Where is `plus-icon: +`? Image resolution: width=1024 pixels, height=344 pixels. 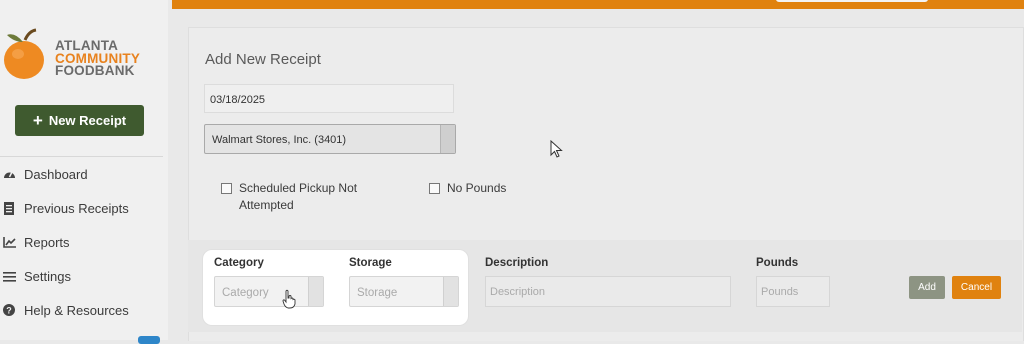
plus-icon: + is located at coordinates (37, 120).